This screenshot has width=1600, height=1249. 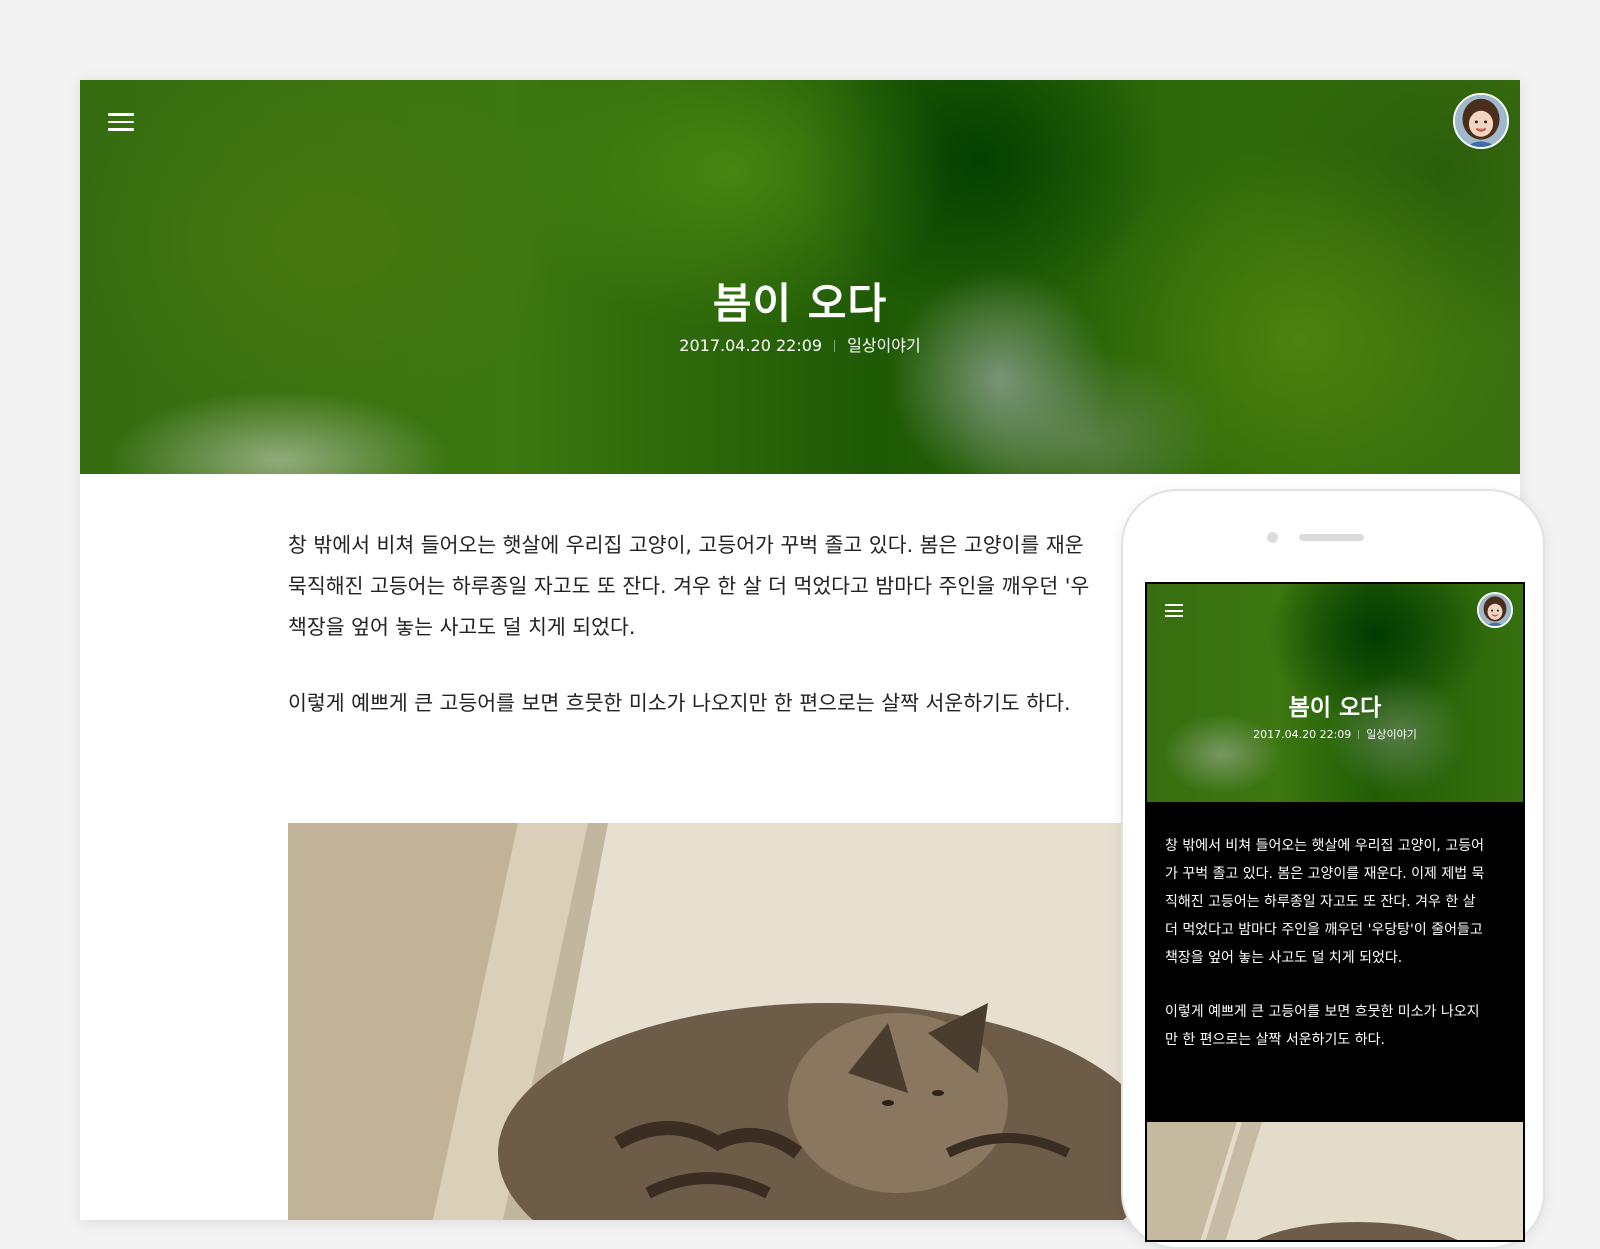 I want to click on avatar-photo, so click(x=1481, y=121).